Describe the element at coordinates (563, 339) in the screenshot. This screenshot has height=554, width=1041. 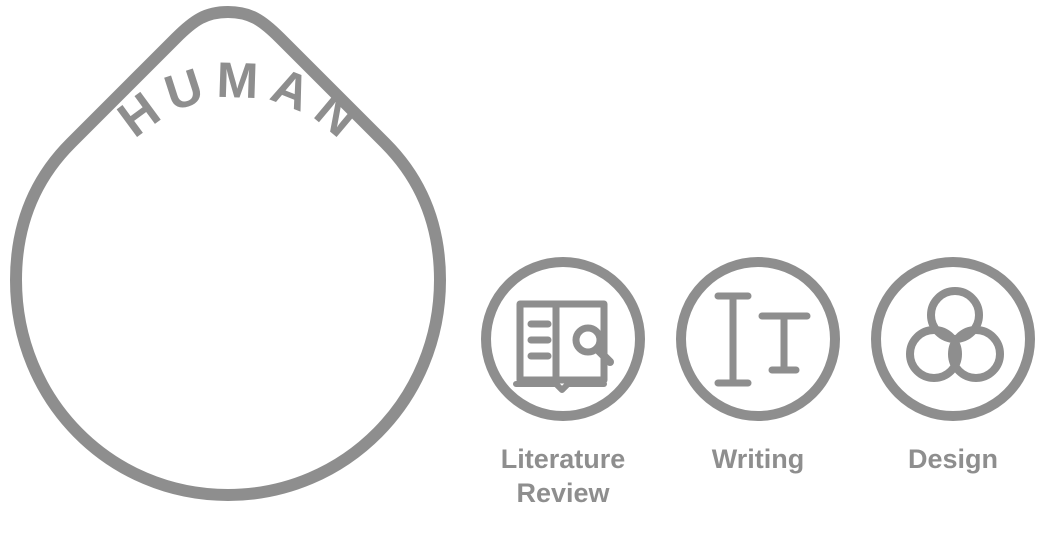
I see `book-search-icon` at that location.